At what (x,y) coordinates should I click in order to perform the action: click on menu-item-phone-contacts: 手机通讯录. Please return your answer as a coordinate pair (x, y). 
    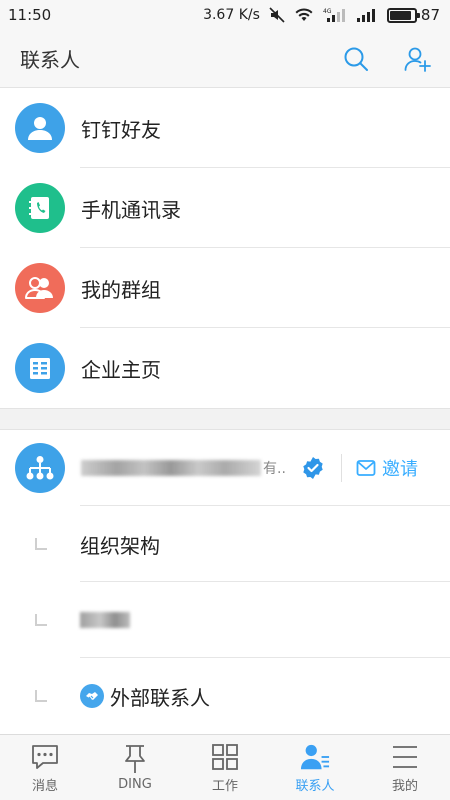
    Looking at the image, I should click on (225, 208).